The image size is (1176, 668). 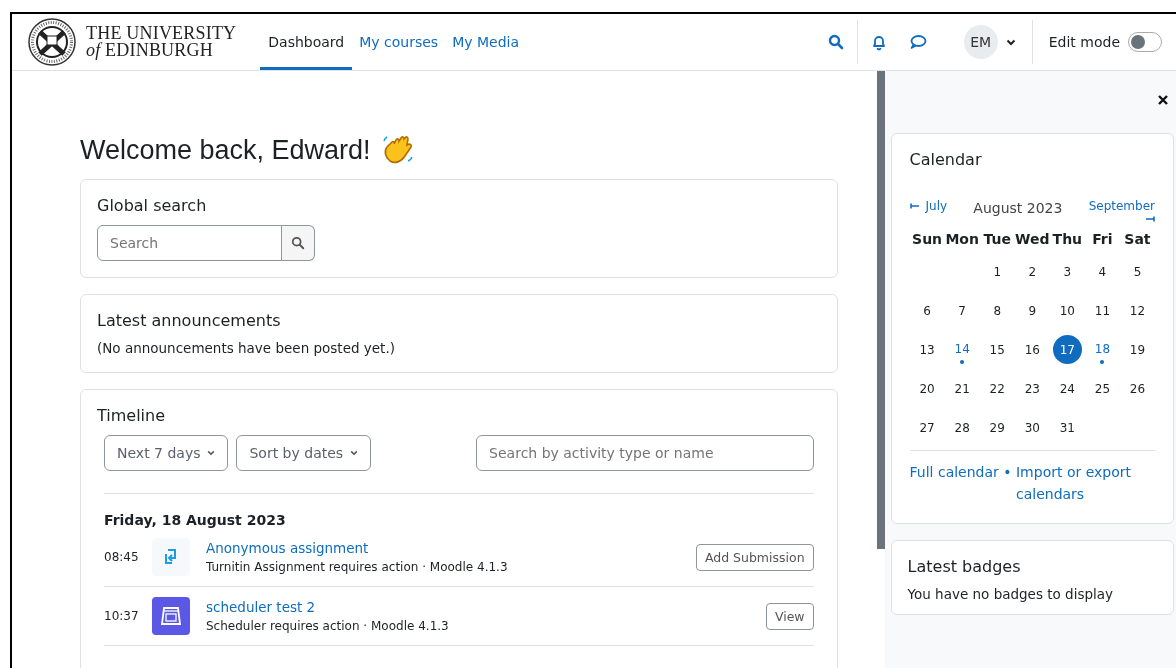 I want to click on chat-bubble-icon, so click(x=917, y=42).